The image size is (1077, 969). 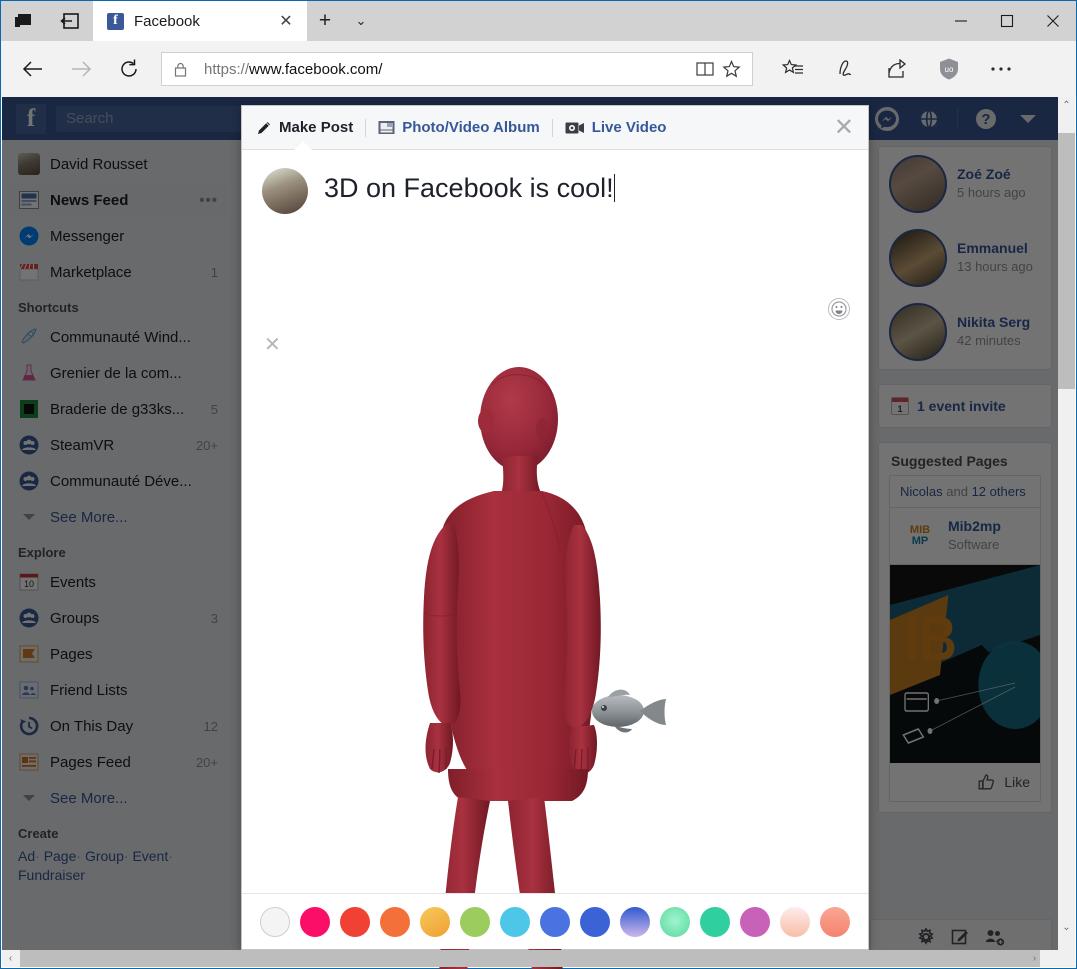 I want to click on refresh-icon, so click(x=129, y=69).